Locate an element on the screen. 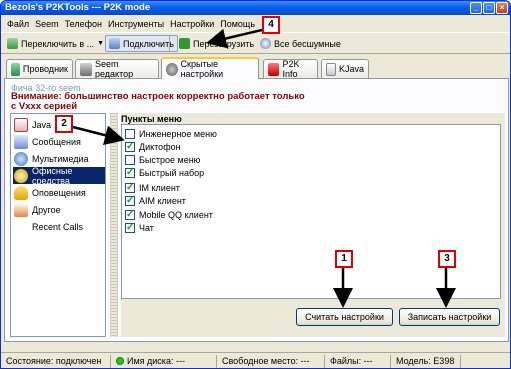 The height and width of the screenshot is (369, 511). title-bar: Bezols's P2KTools --- P2K mode _ □ × is located at coordinates (255, 8).